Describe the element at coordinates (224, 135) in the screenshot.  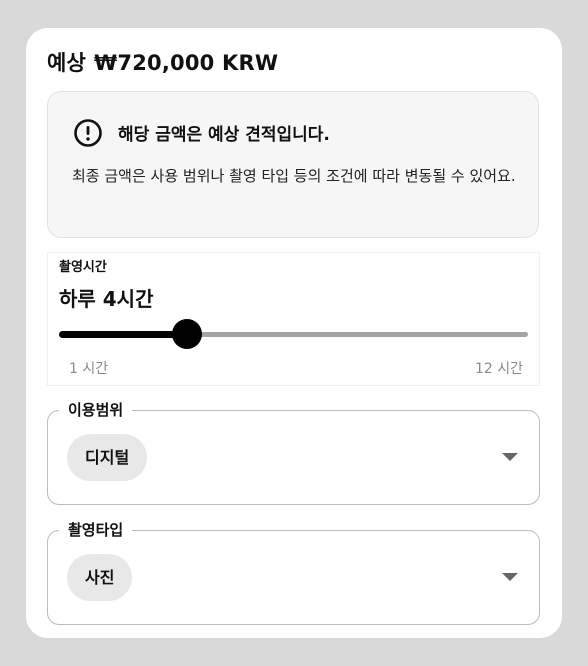
I see `notice-title: 해당 금액은 예상 견적입니다.` at that location.